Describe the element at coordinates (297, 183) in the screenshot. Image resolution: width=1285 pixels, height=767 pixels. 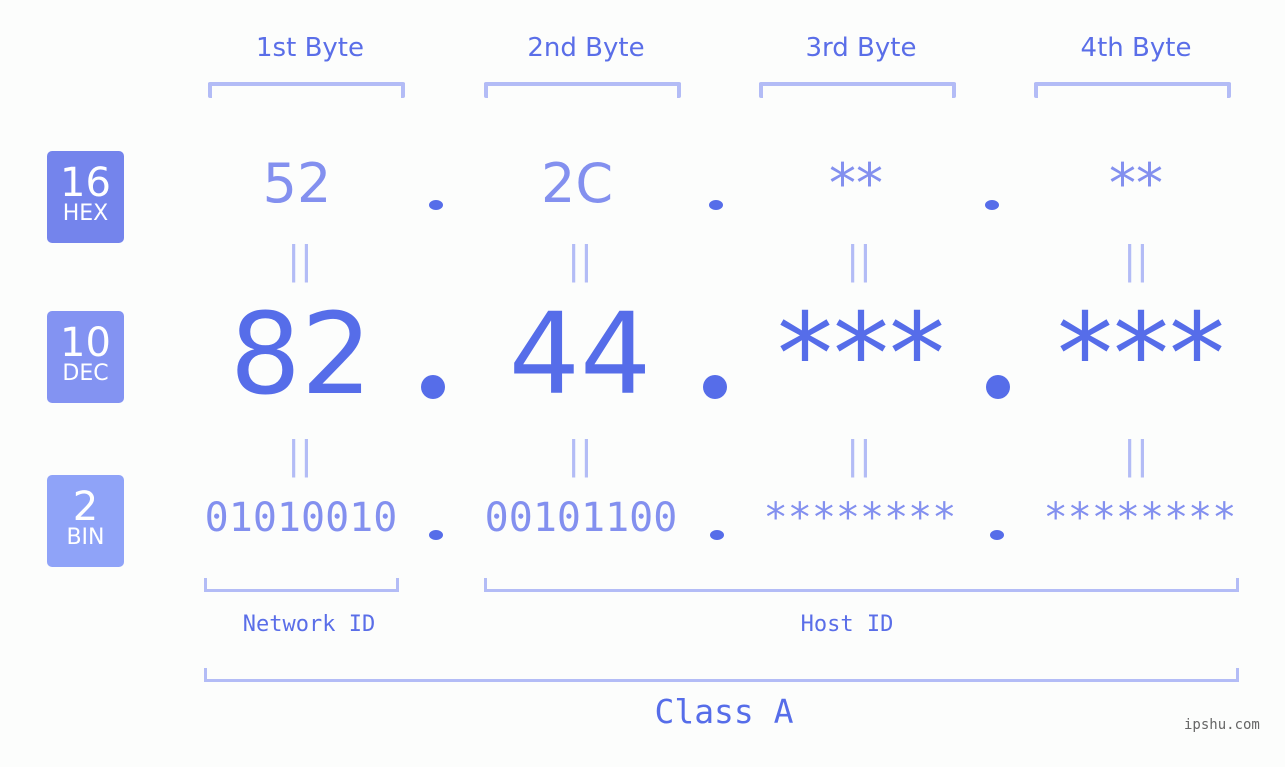
I see `hex-byte-1: 52` at that location.